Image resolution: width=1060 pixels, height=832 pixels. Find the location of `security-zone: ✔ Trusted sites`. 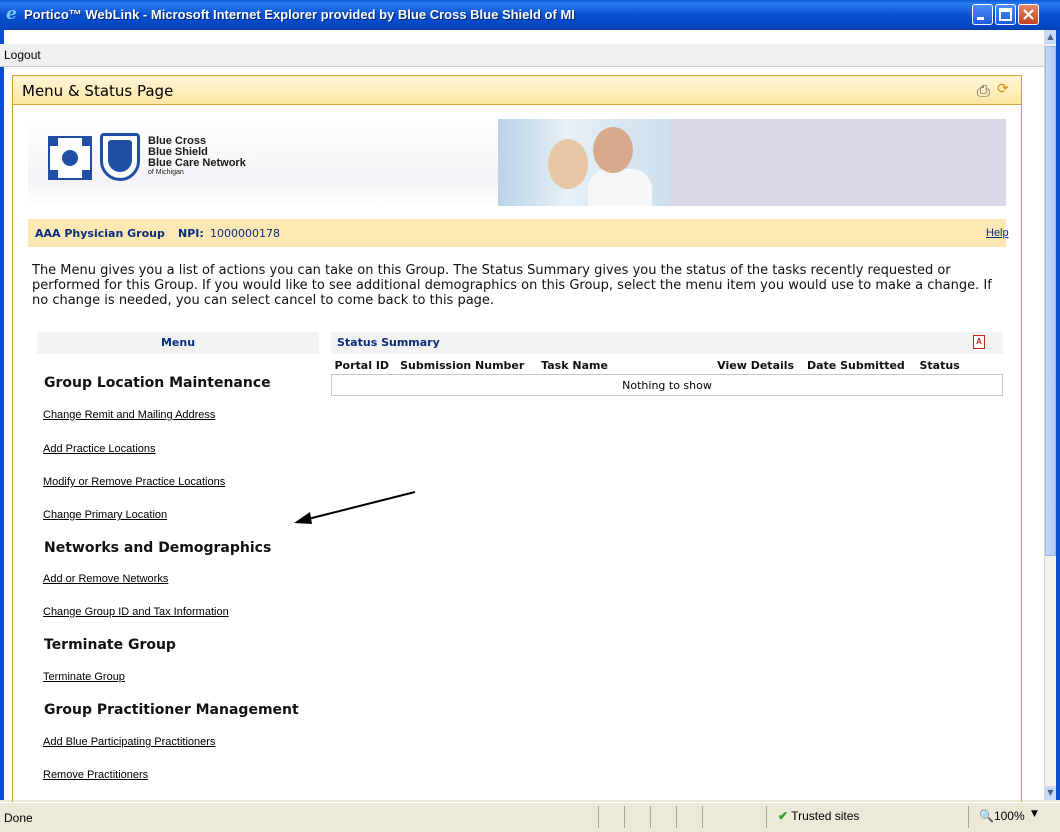

security-zone: ✔ Trusted sites is located at coordinates (818, 816).